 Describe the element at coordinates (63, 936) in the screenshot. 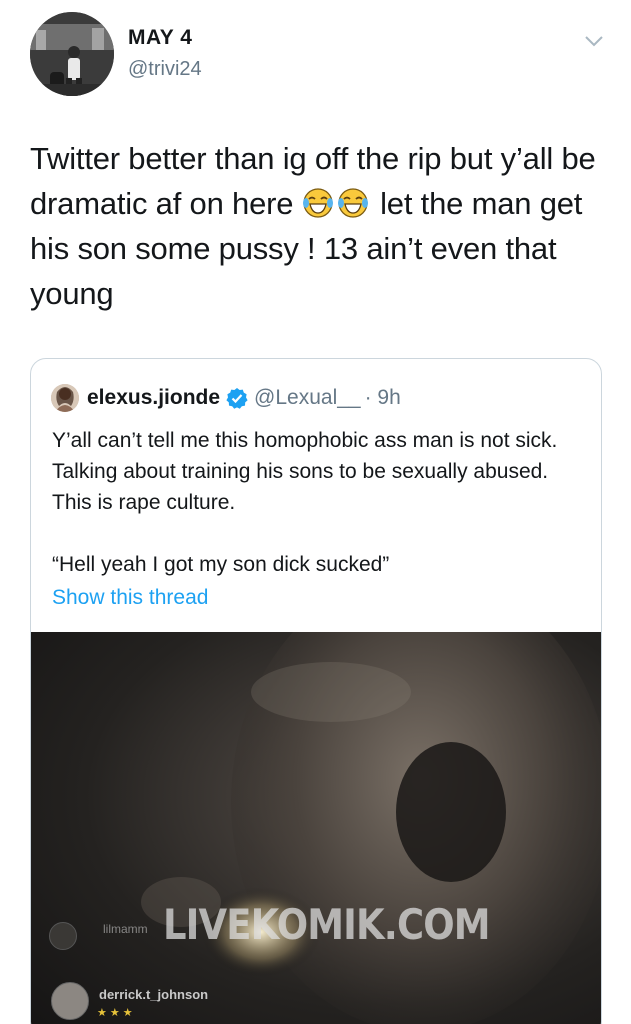

I see `live-viewer-avatar` at that location.